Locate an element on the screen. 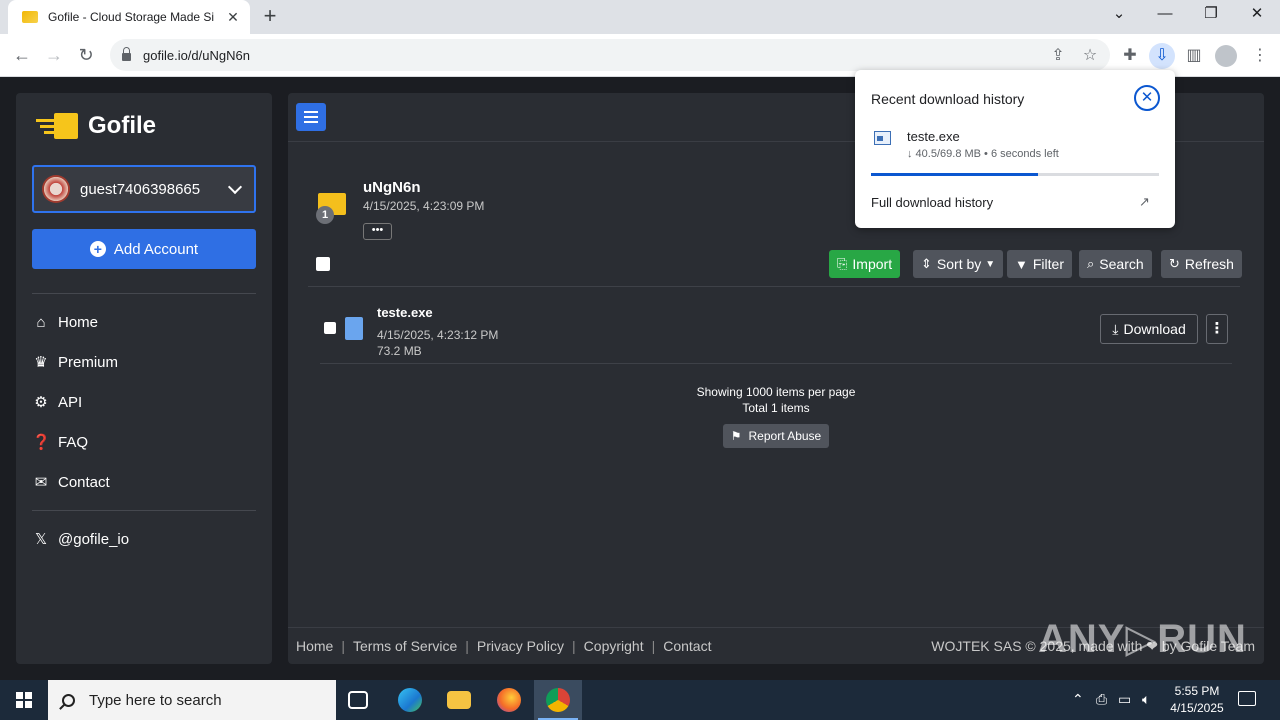  edge-icon is located at coordinates (410, 700).